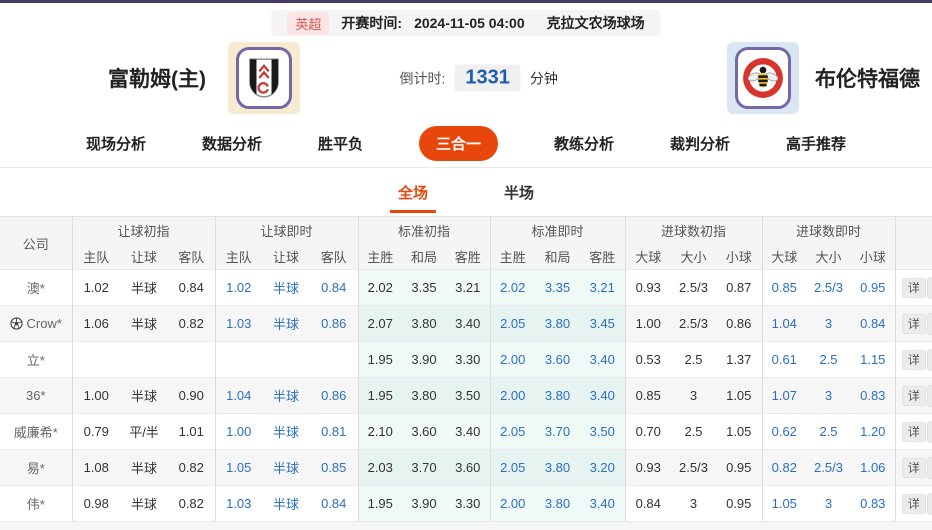 This screenshot has width=932, height=530. Describe the element at coordinates (144, 432) in the screenshot. I see `odds-cell: 平/半` at that location.